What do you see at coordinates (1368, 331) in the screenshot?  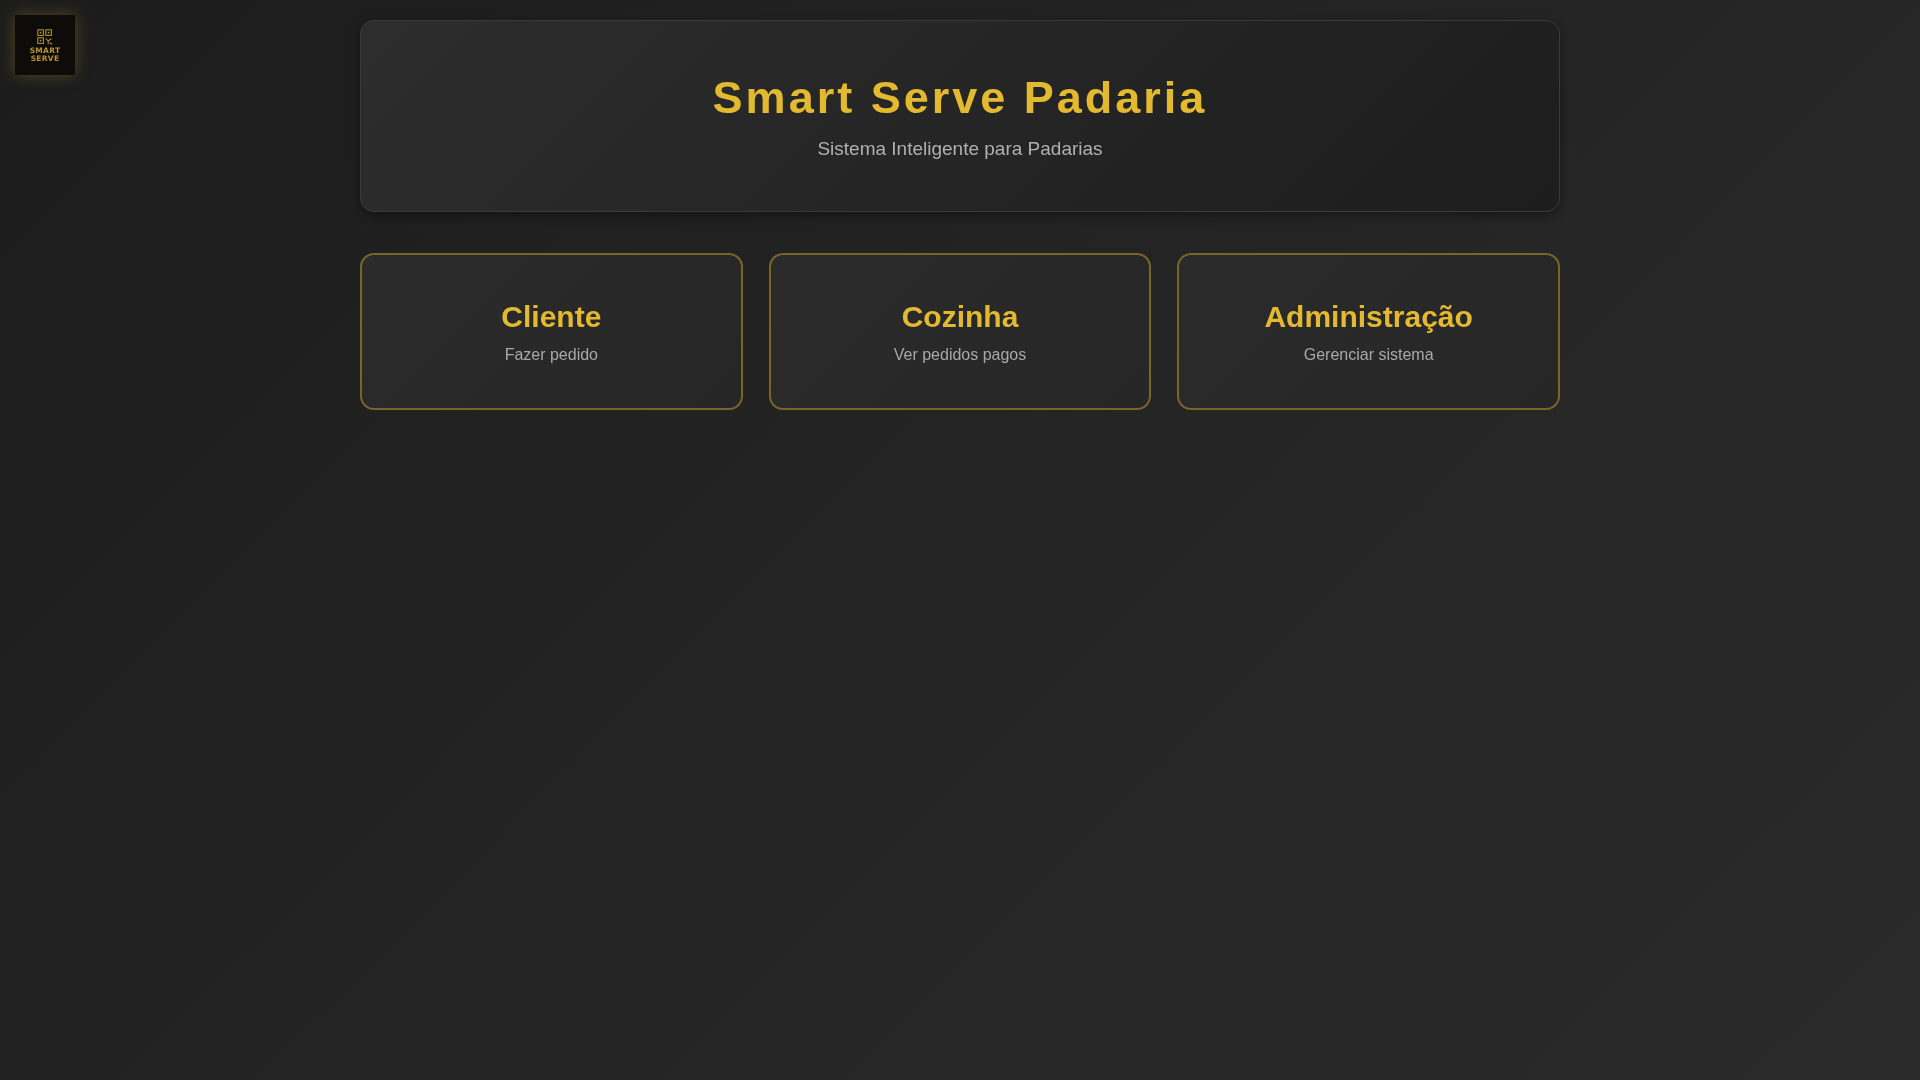 I see `menu-card: Administração Gerenciar sistema` at bounding box center [1368, 331].